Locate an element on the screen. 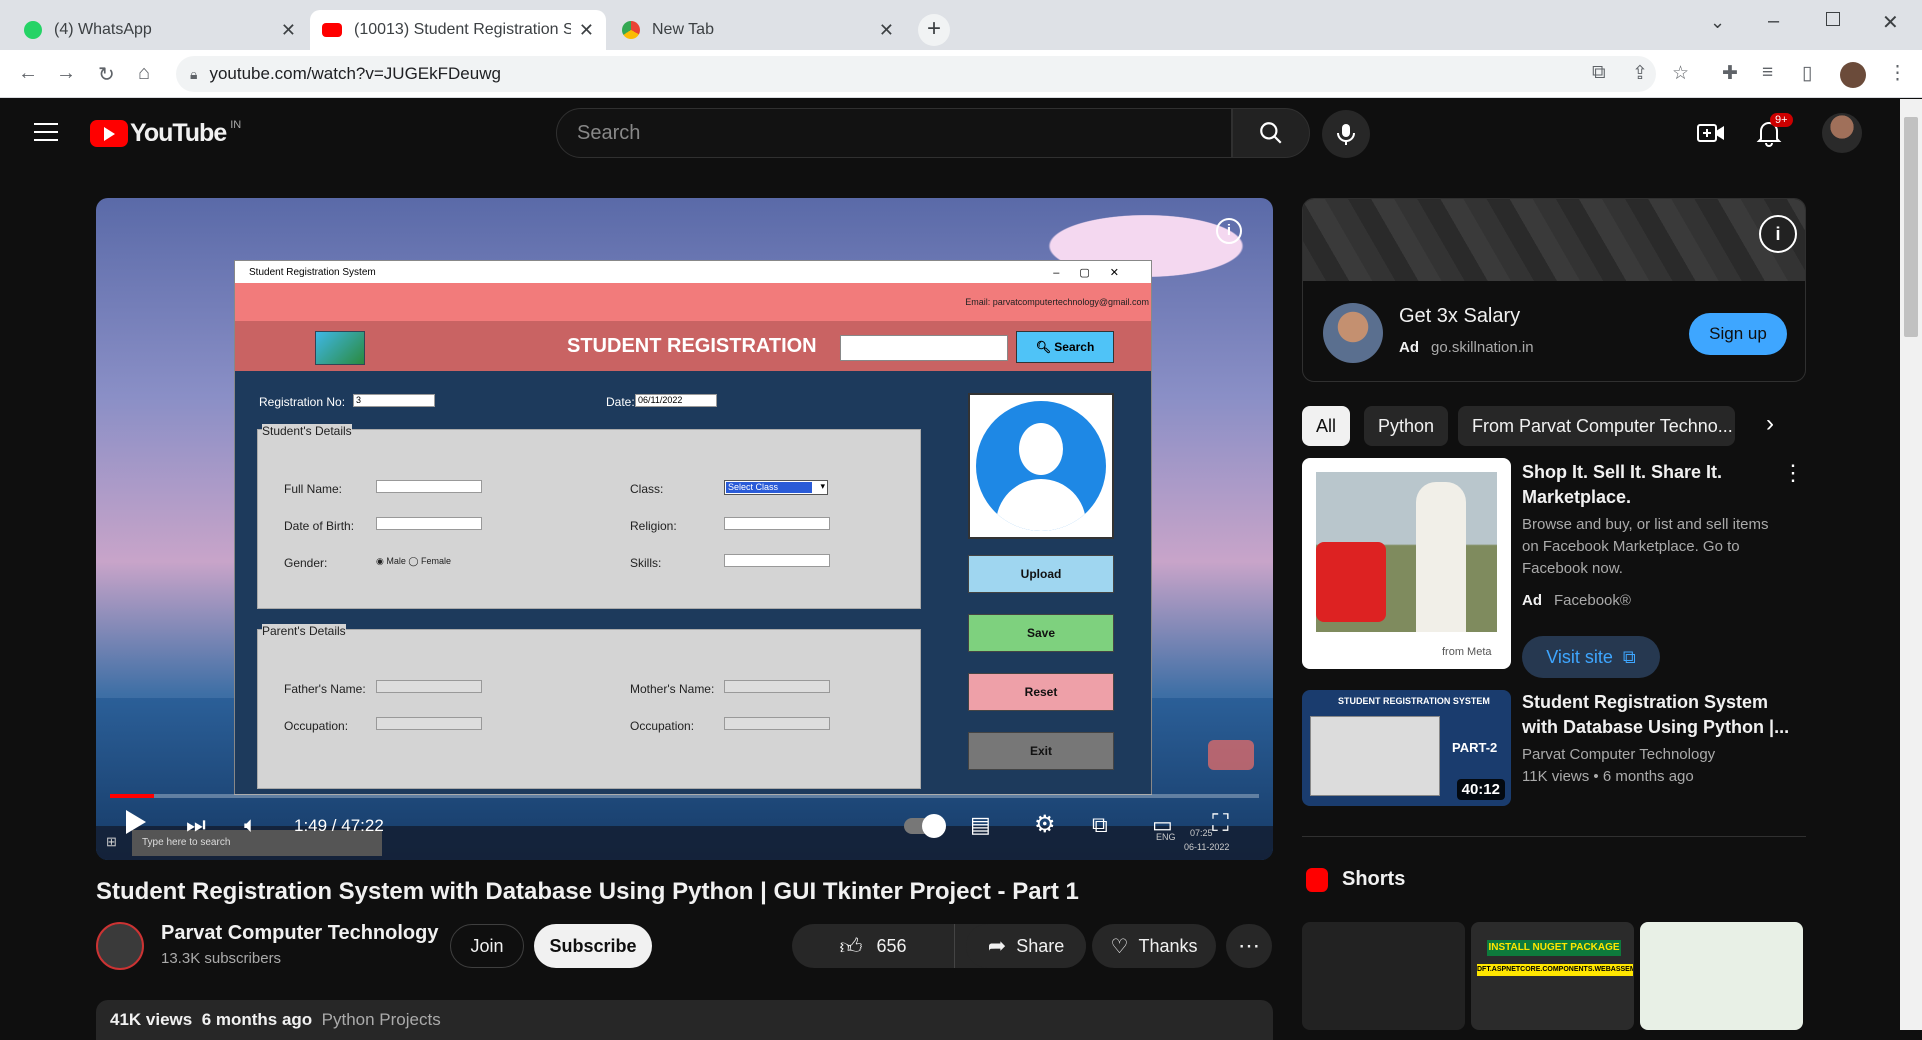 The width and height of the screenshot is (1922, 1040). join-button: Join is located at coordinates (487, 946).